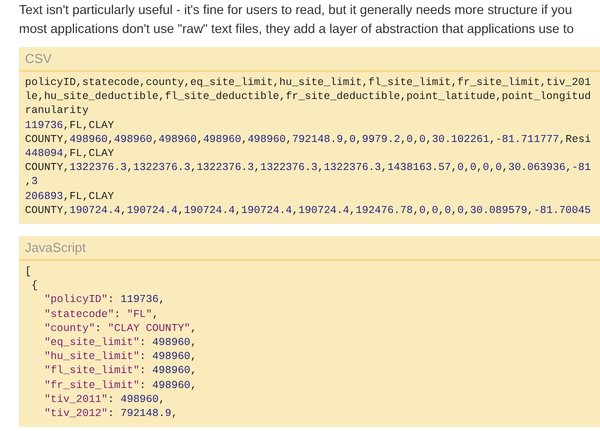 This screenshot has height=431, width=600. Describe the element at coordinates (111, 414) in the screenshot. I see `code-line: "tiv_2012": 792148.9,` at that location.